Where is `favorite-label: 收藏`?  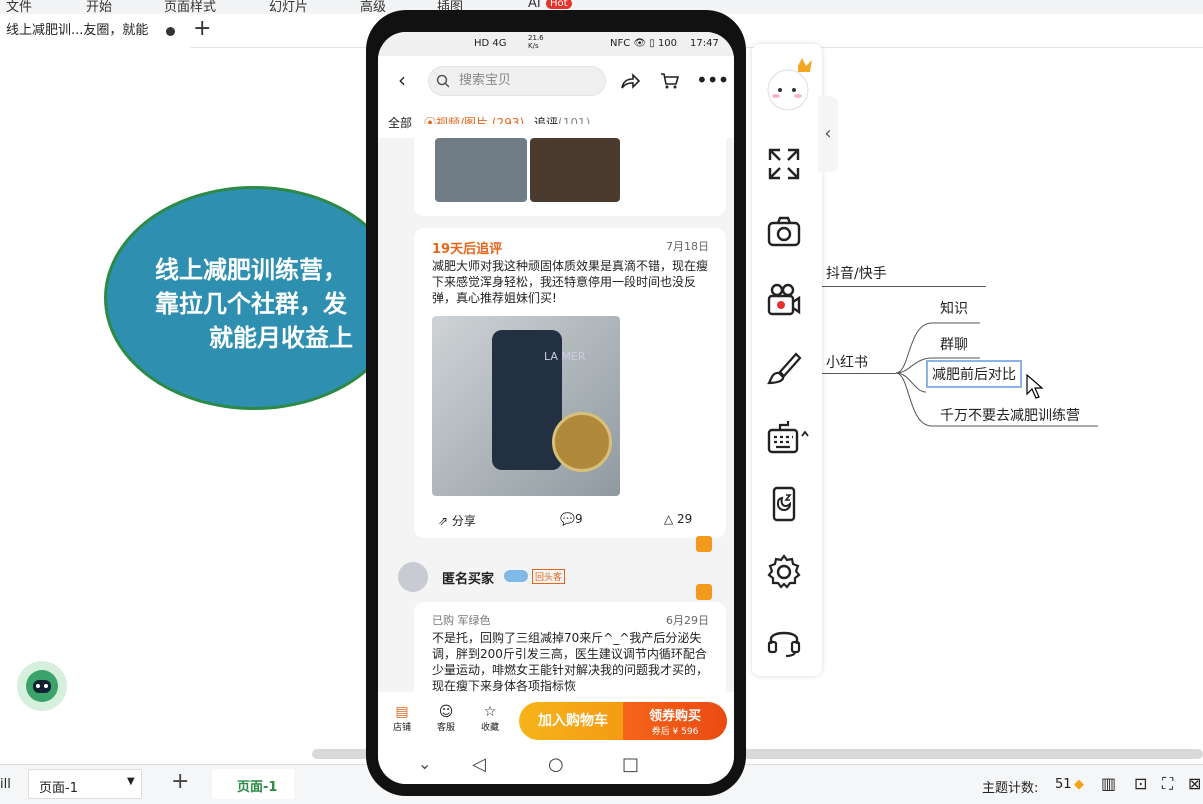 favorite-label: 收藏 is located at coordinates (489, 728).